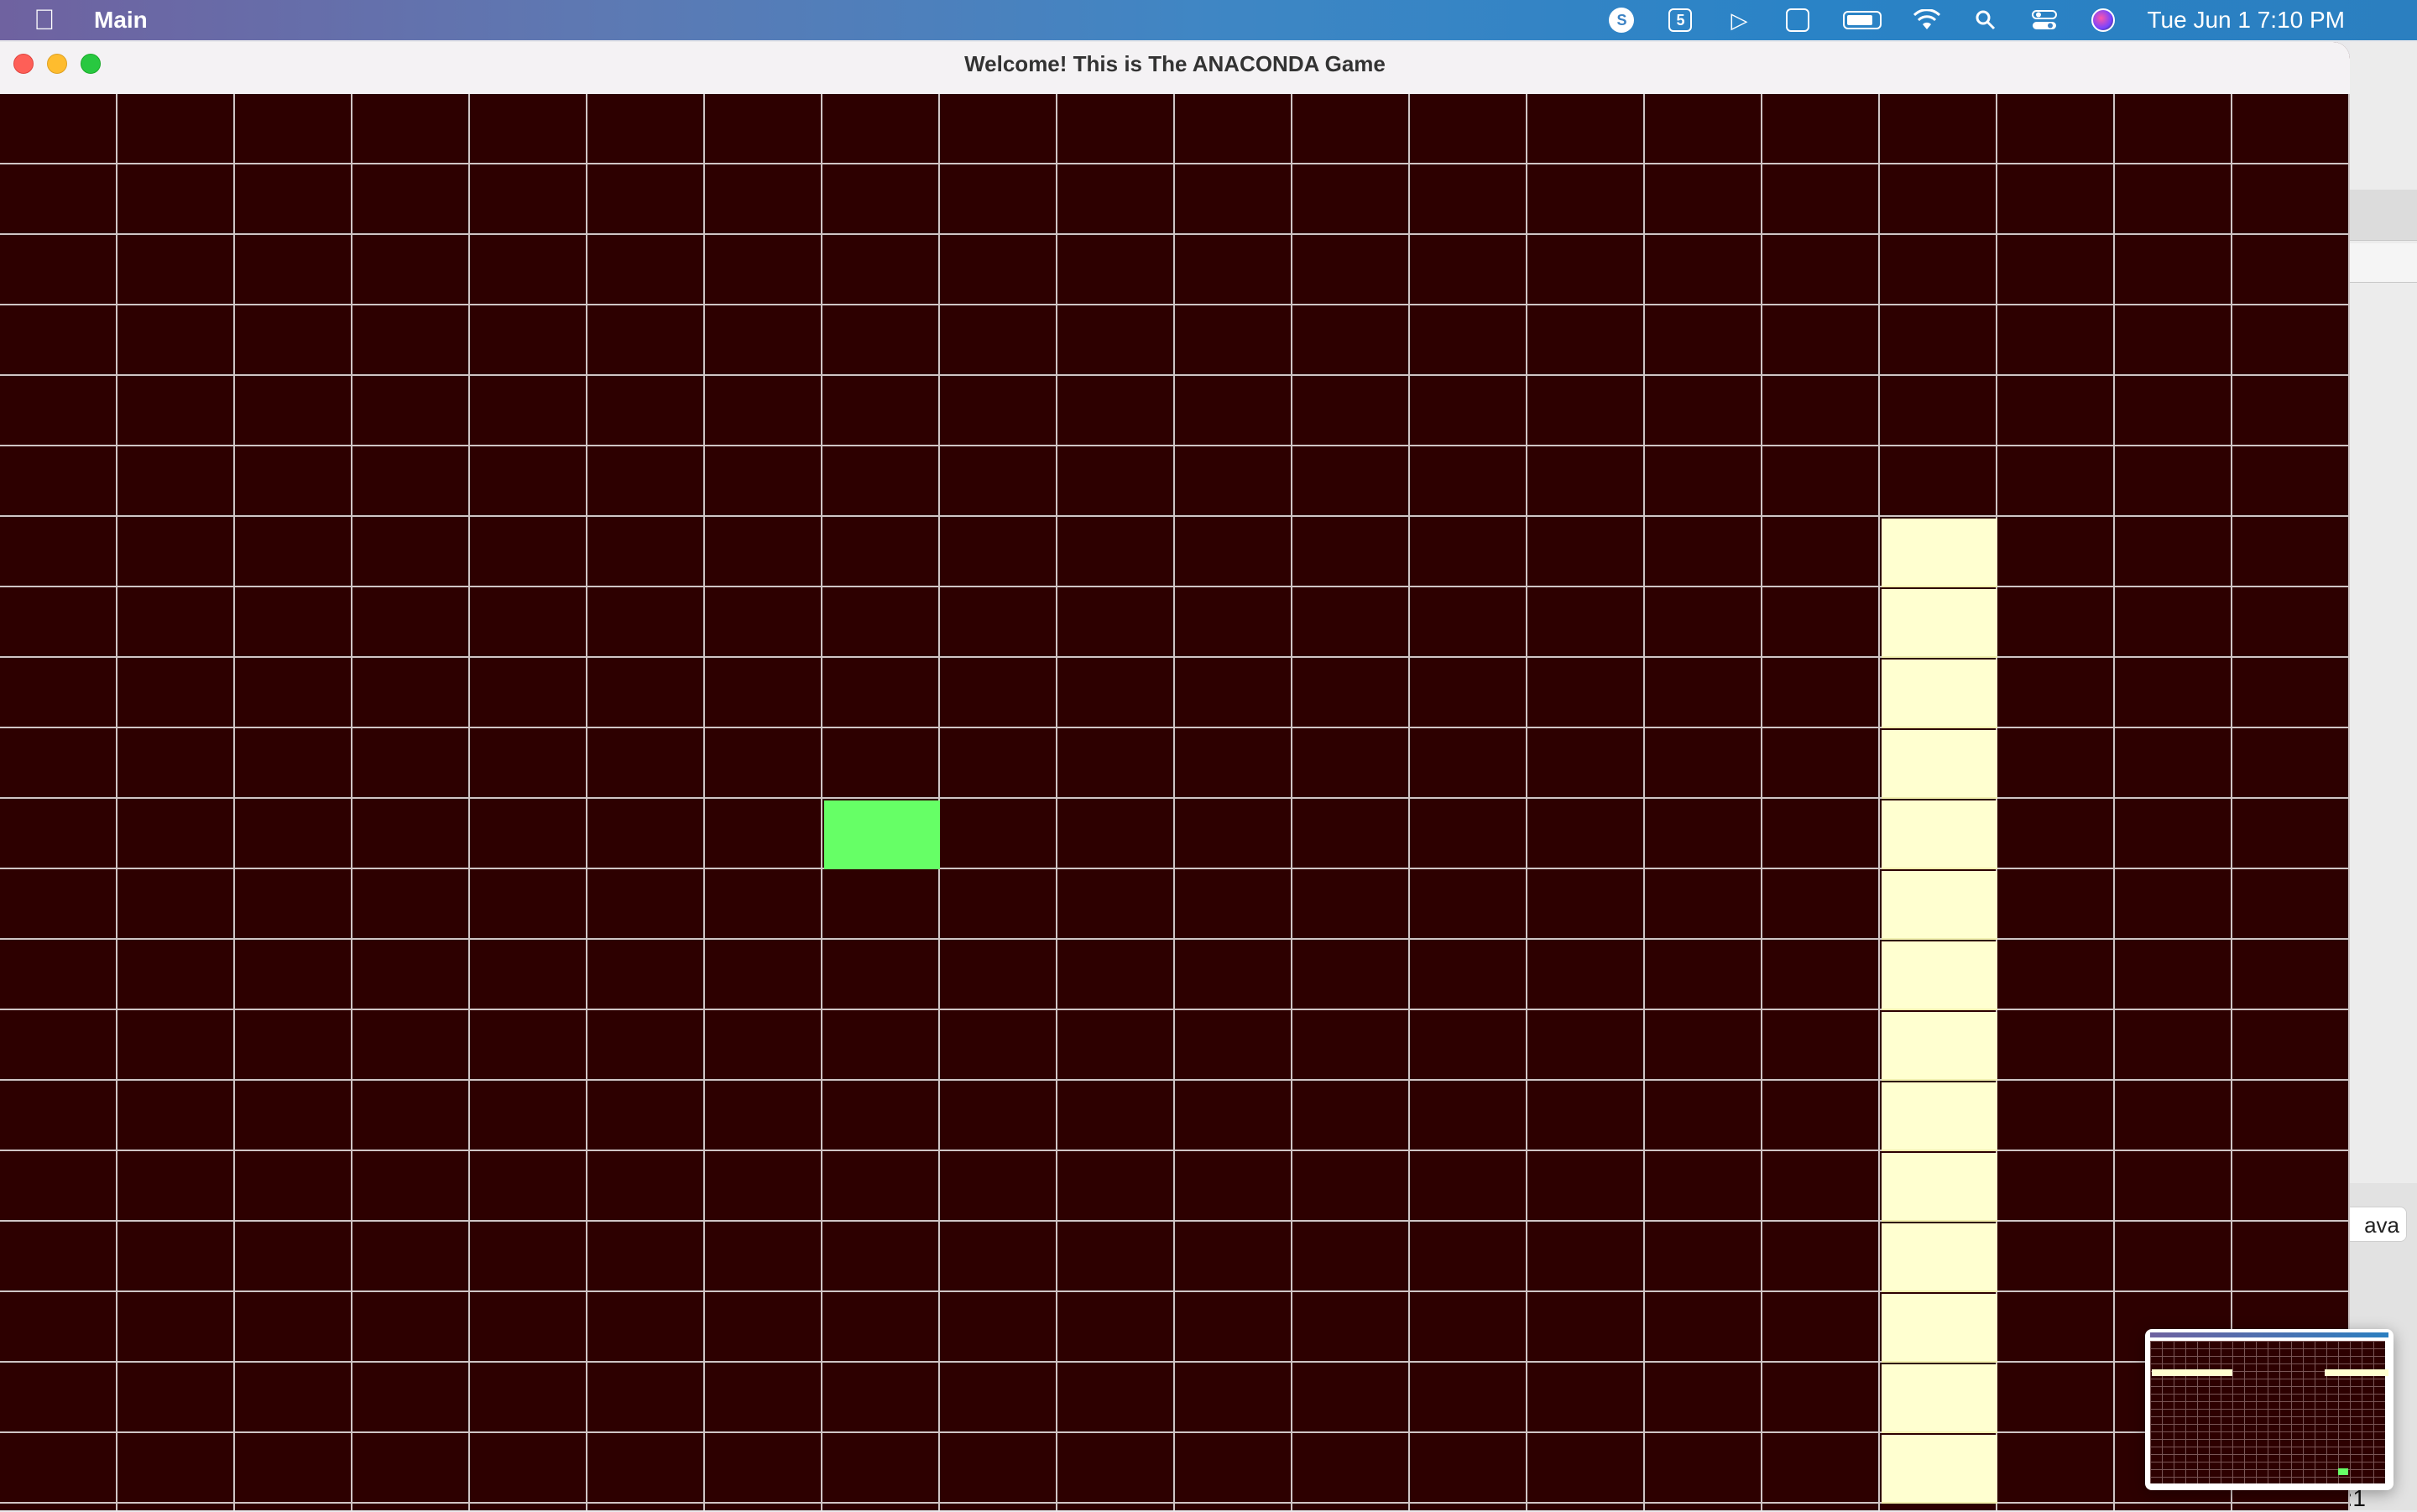  What do you see at coordinates (2343, 1471) in the screenshot?
I see `thumbnail-food` at bounding box center [2343, 1471].